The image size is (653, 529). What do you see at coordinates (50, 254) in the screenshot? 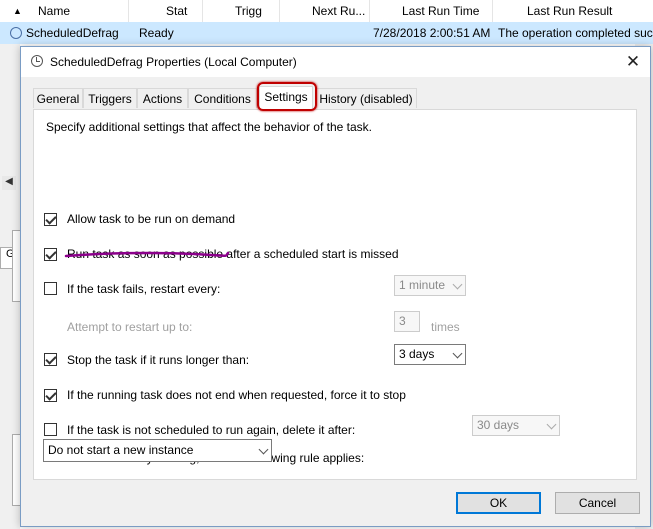
I see `run-asap-checkbox` at bounding box center [50, 254].